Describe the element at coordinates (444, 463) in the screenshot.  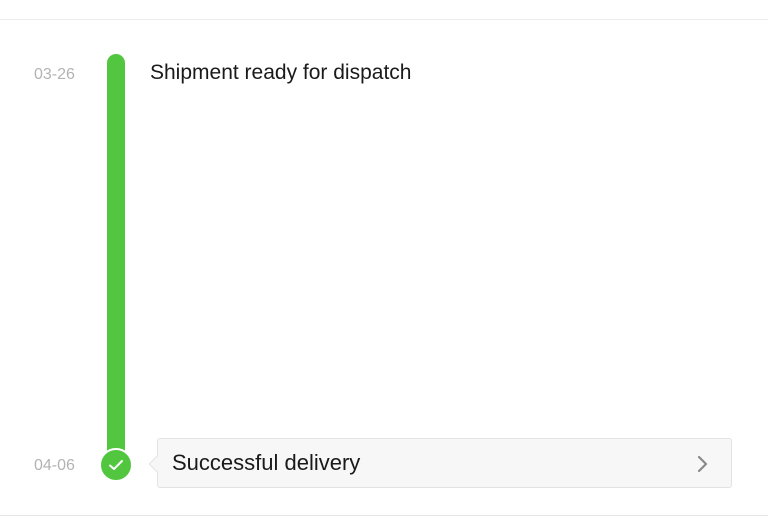
I see `delivery-status-card: Successful delivery` at that location.